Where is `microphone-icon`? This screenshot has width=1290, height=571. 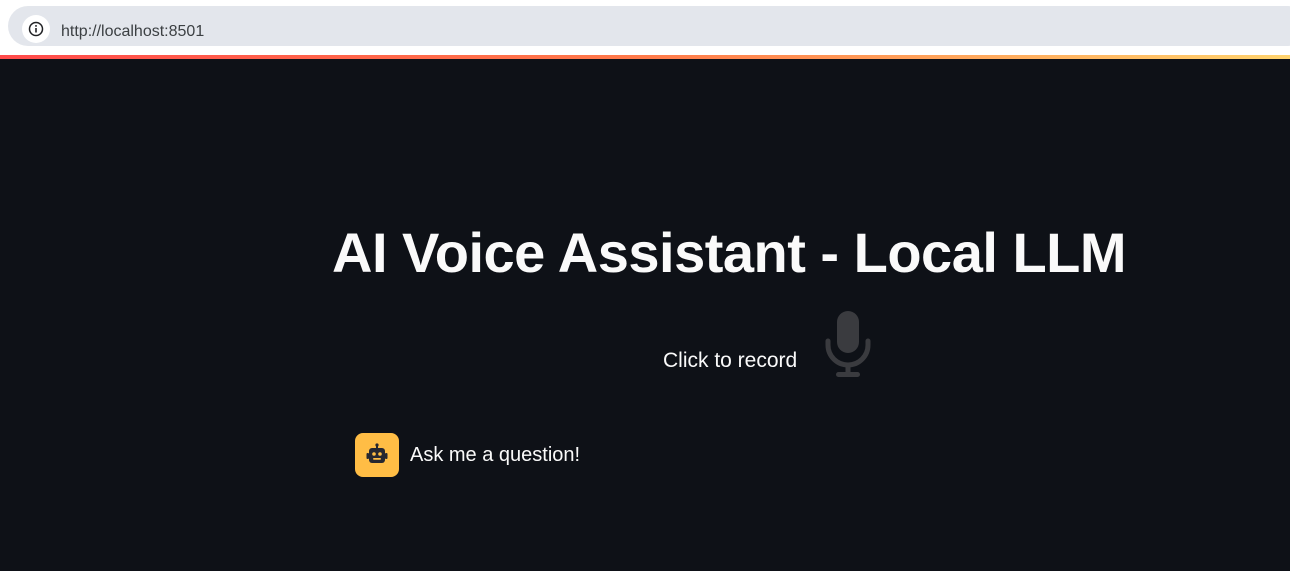 microphone-icon is located at coordinates (848, 344).